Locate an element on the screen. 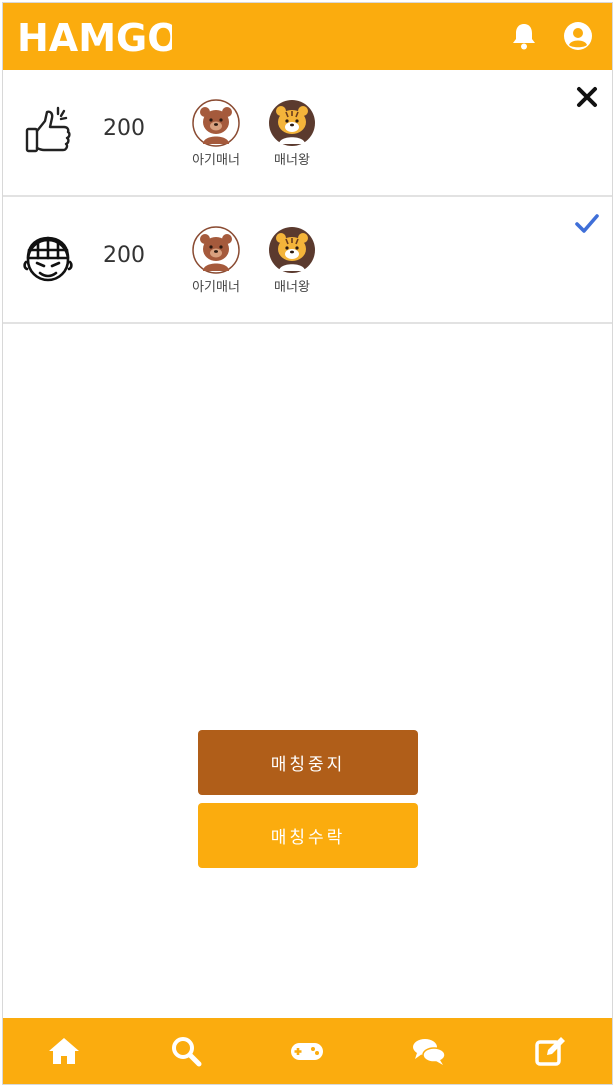  header: HAMGO is located at coordinates (307, 36).